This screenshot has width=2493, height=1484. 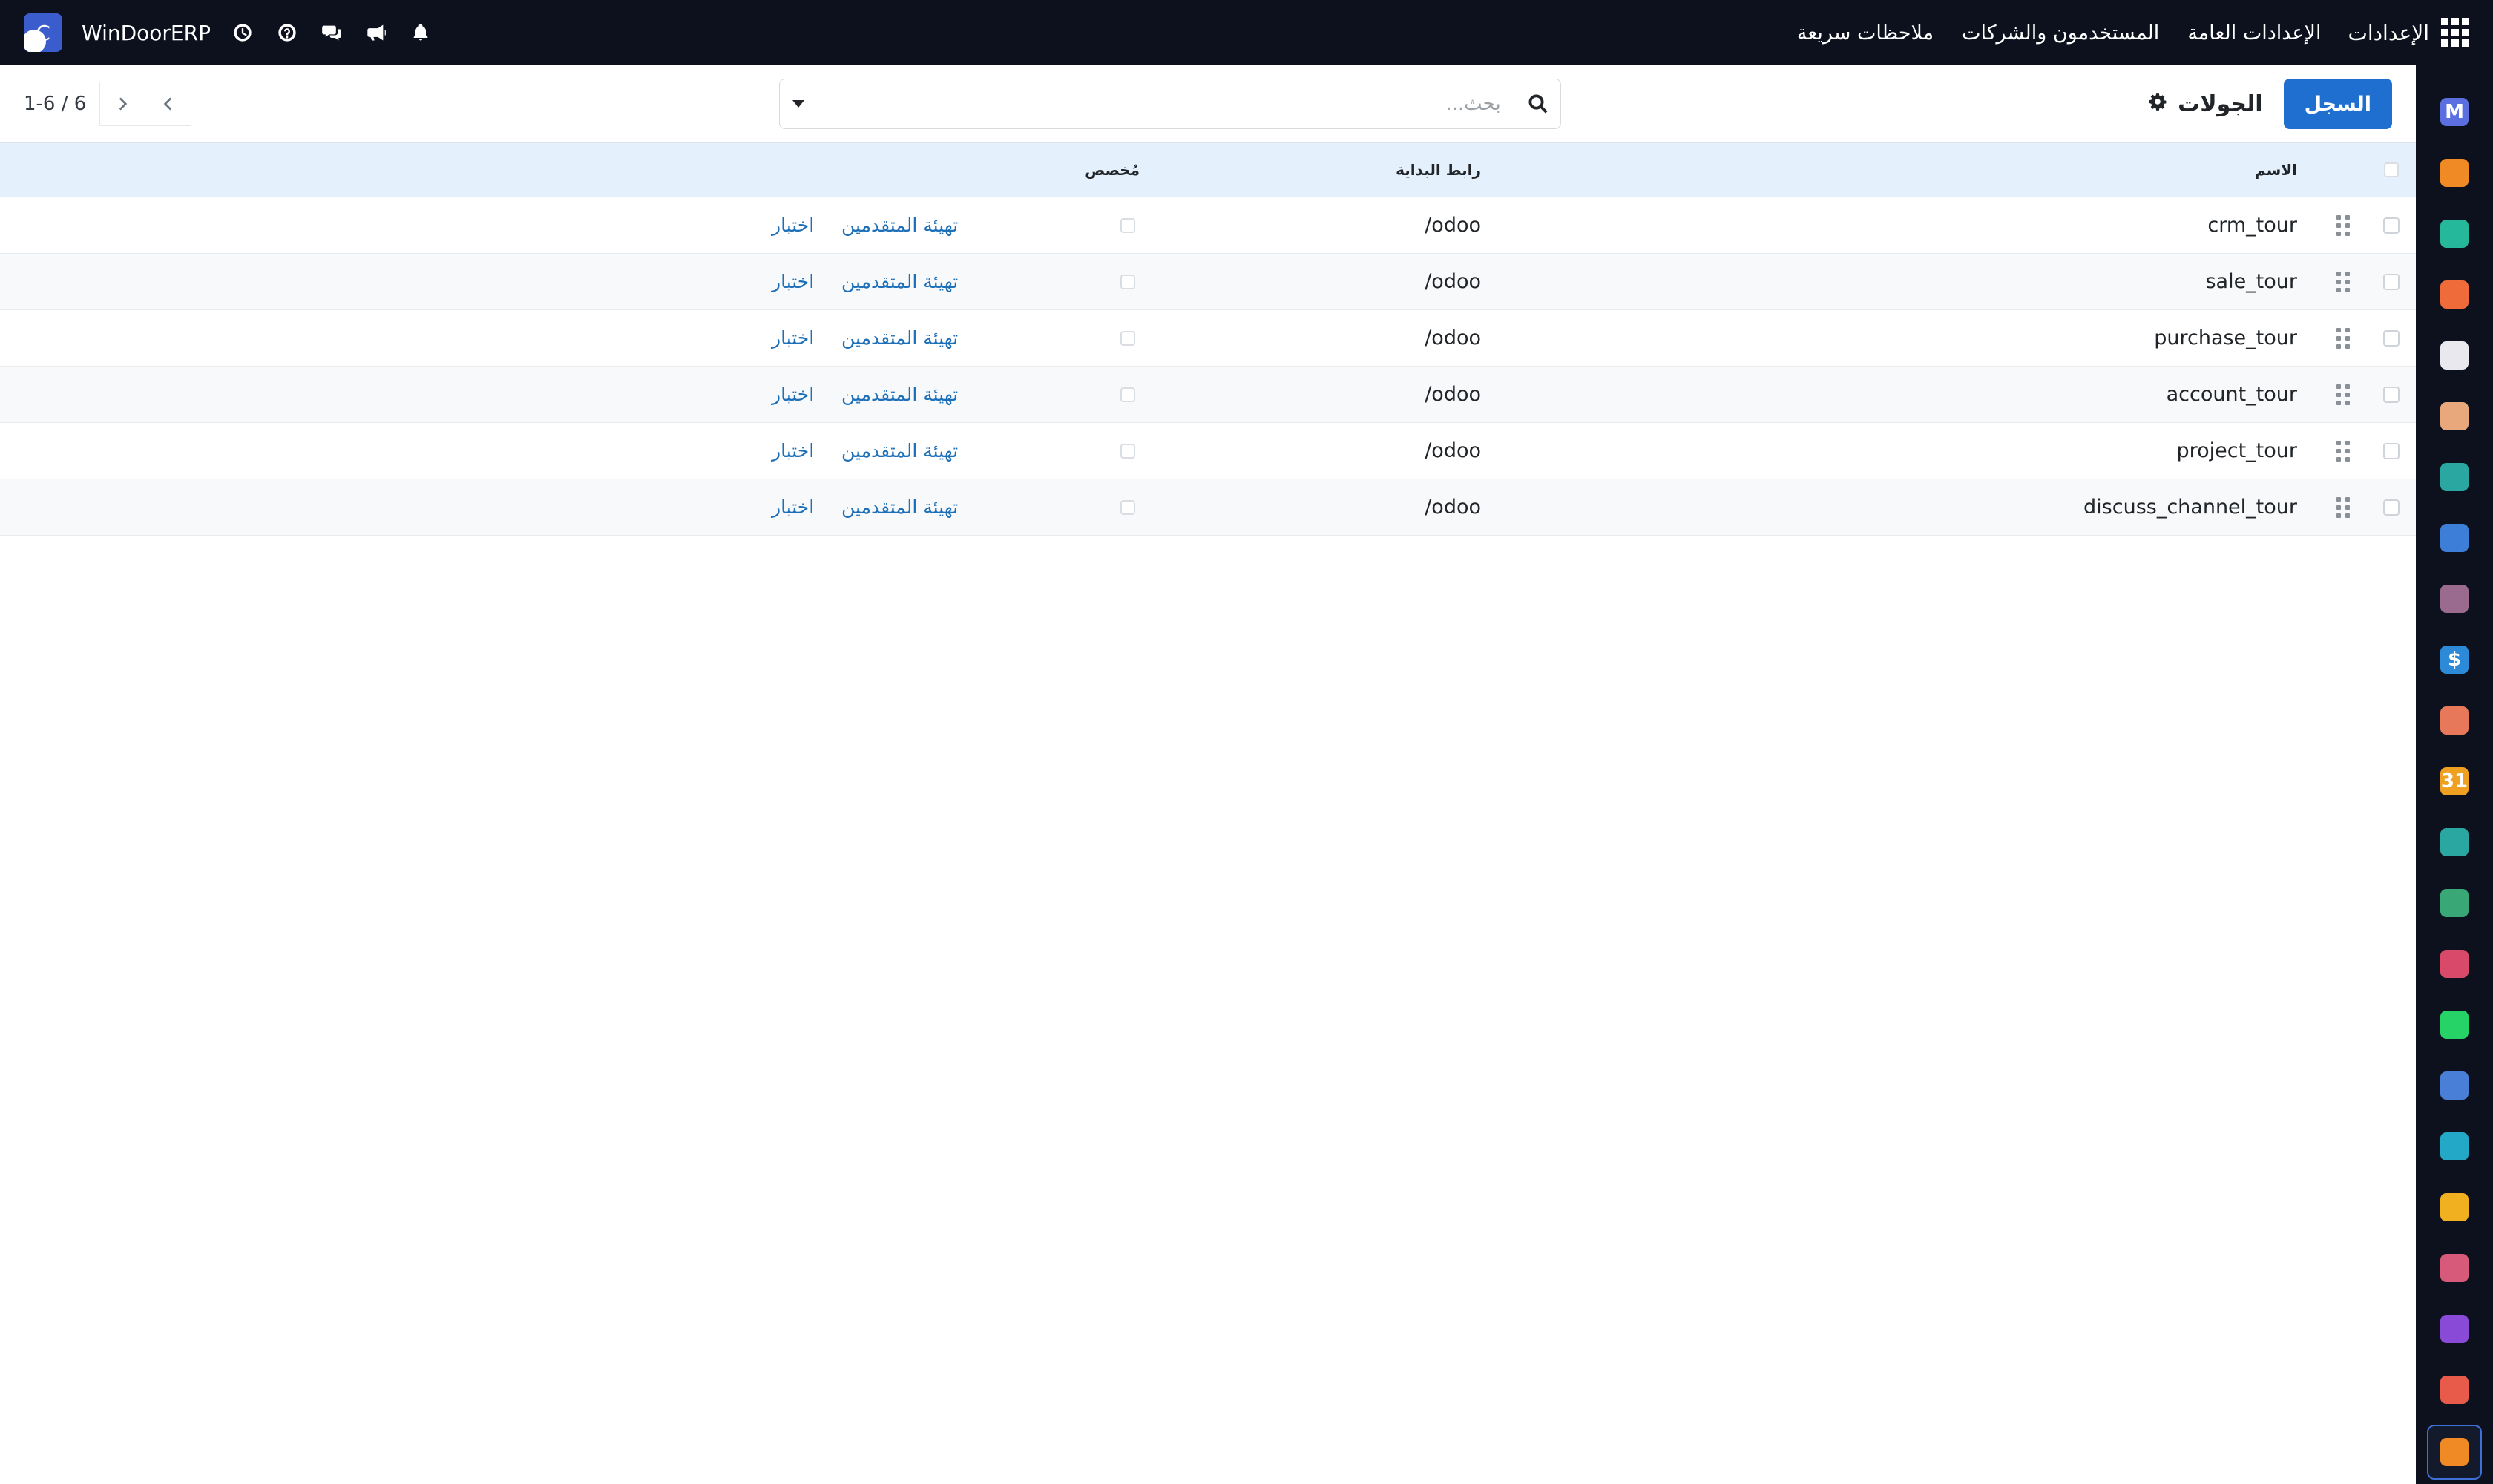 I want to click on avatar-status-dot, so click(x=35, y=41).